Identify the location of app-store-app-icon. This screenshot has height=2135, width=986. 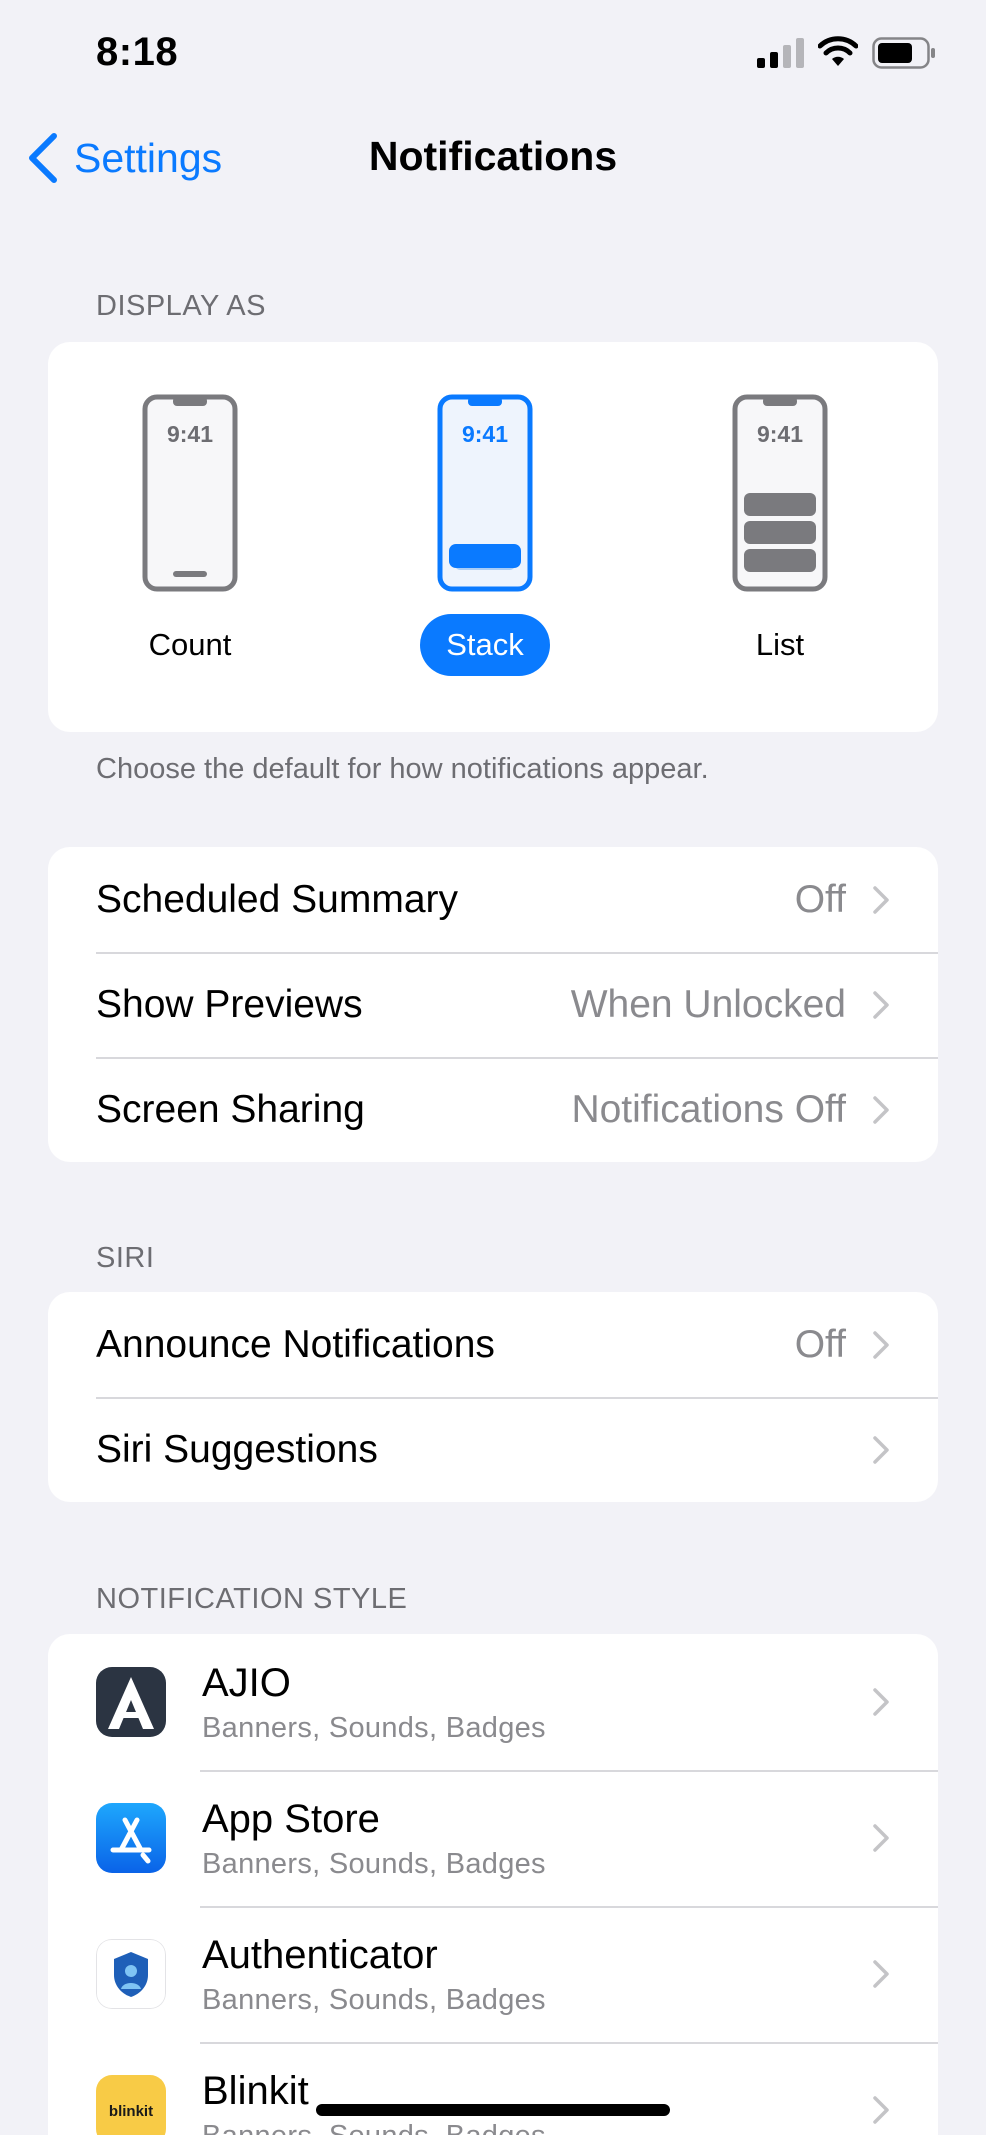
(131, 1838).